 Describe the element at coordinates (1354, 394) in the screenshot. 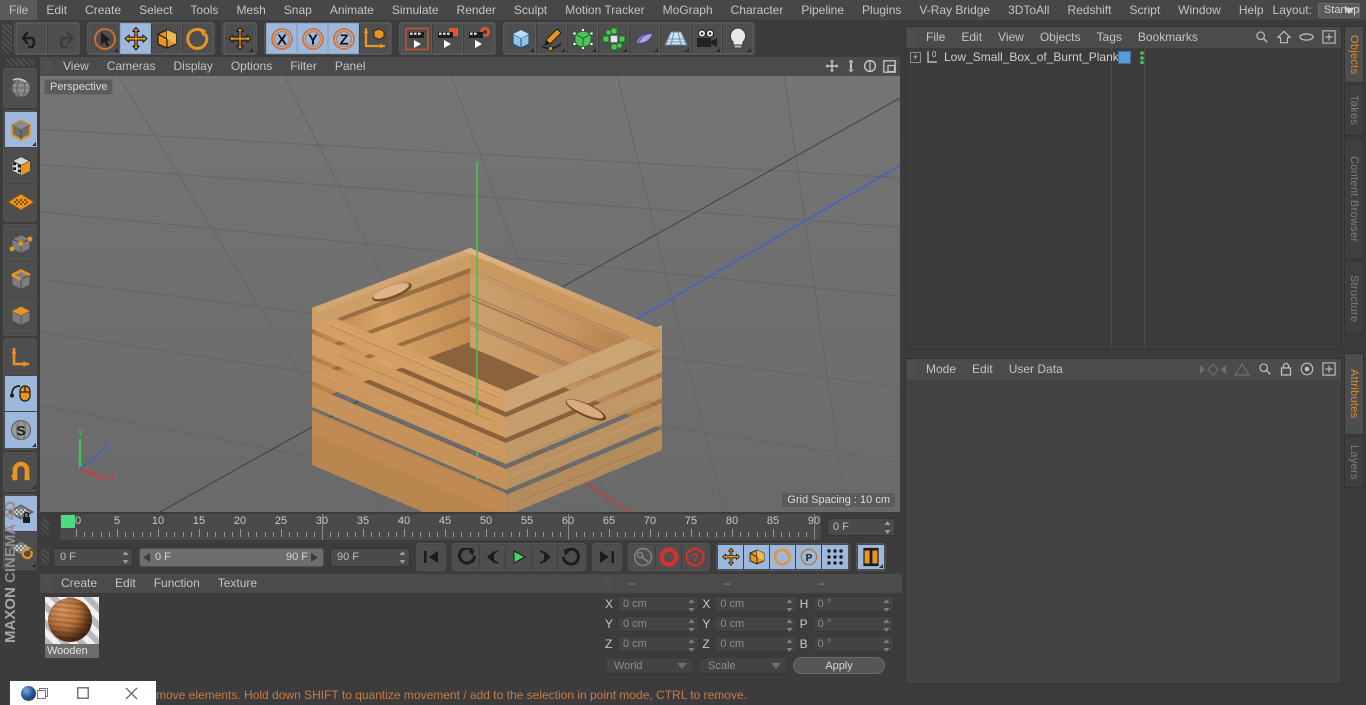

I see `side-tab-attributes: Attributes` at that location.